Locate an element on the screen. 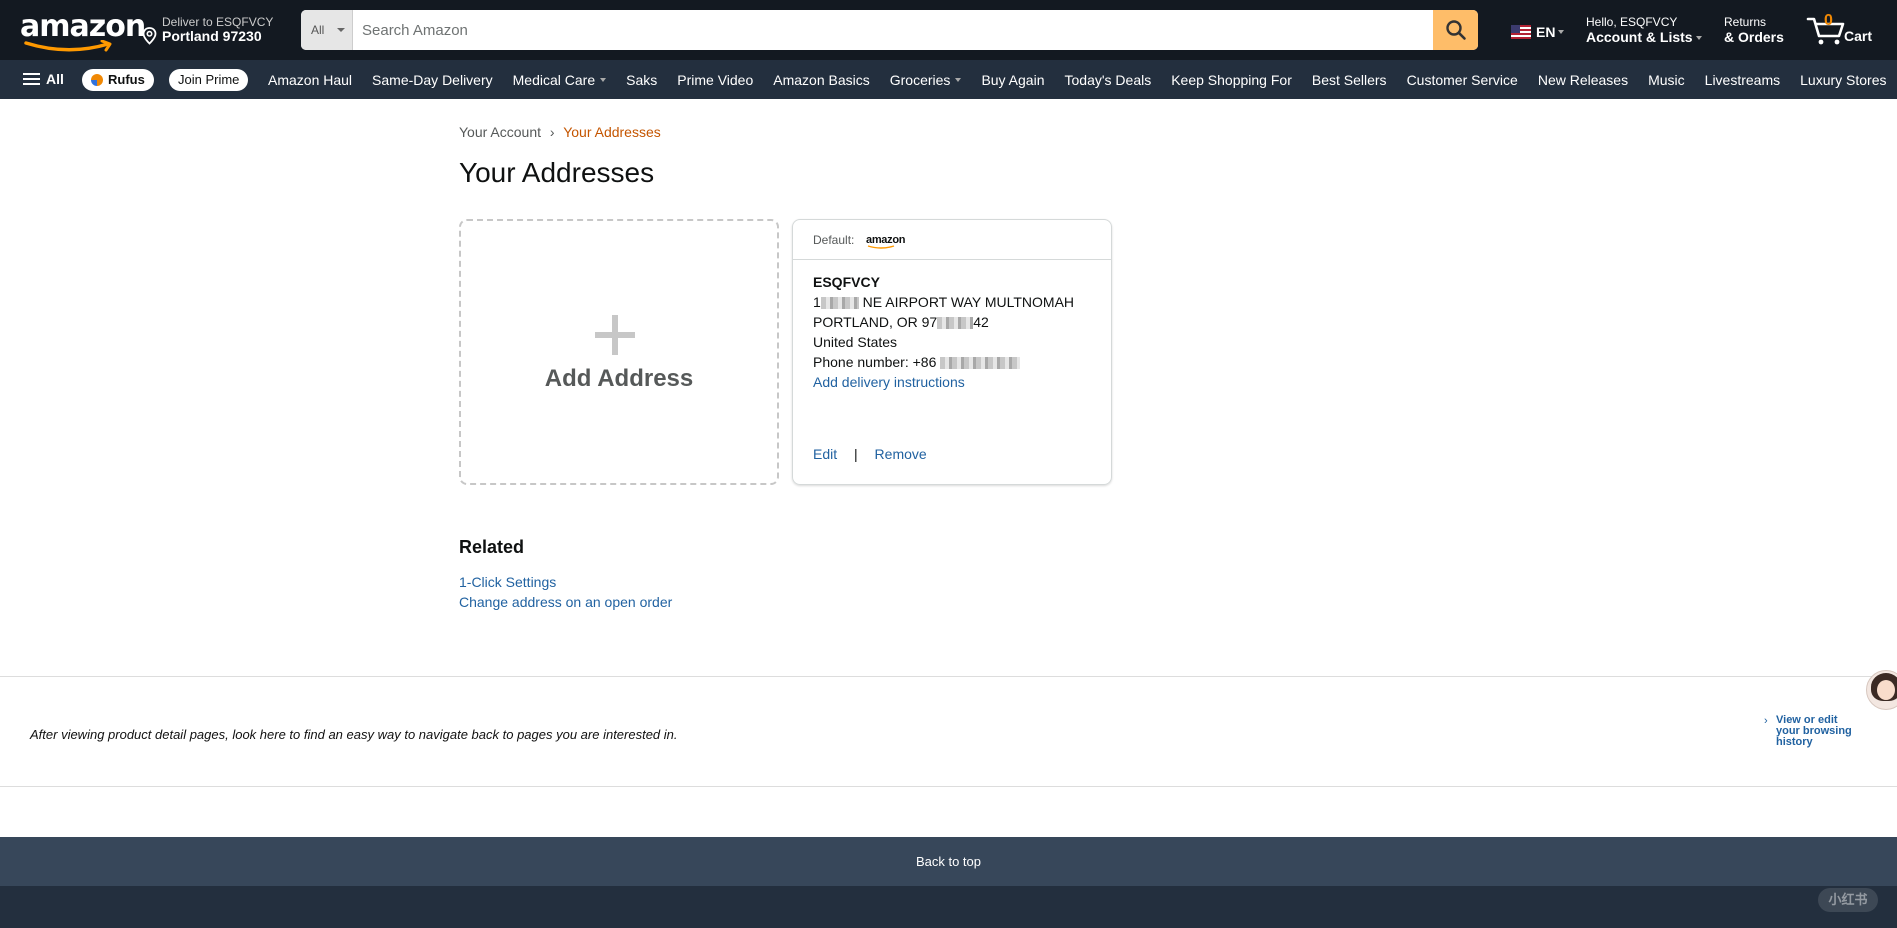 This screenshot has height=928, width=1897. search-button is located at coordinates (1455, 30).